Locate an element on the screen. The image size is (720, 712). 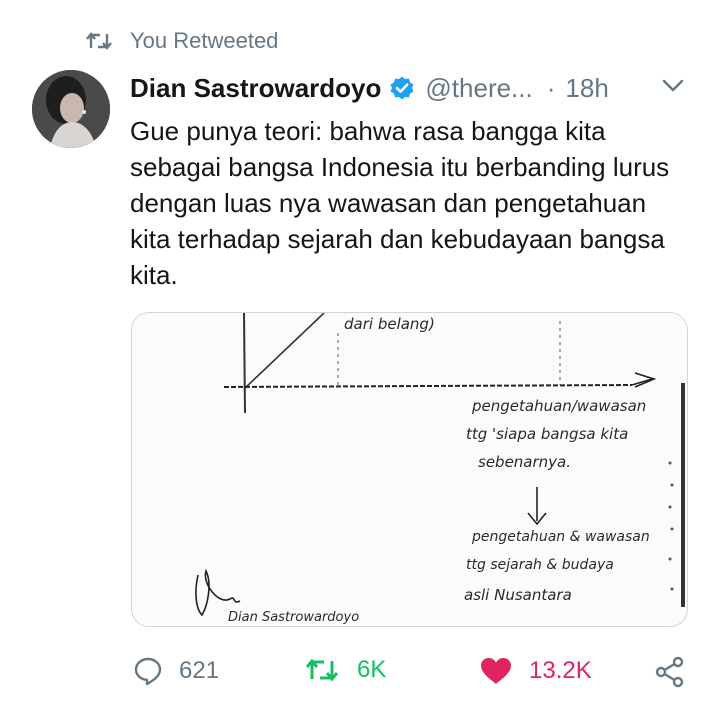
retweet-count: 6K is located at coordinates (372, 669).